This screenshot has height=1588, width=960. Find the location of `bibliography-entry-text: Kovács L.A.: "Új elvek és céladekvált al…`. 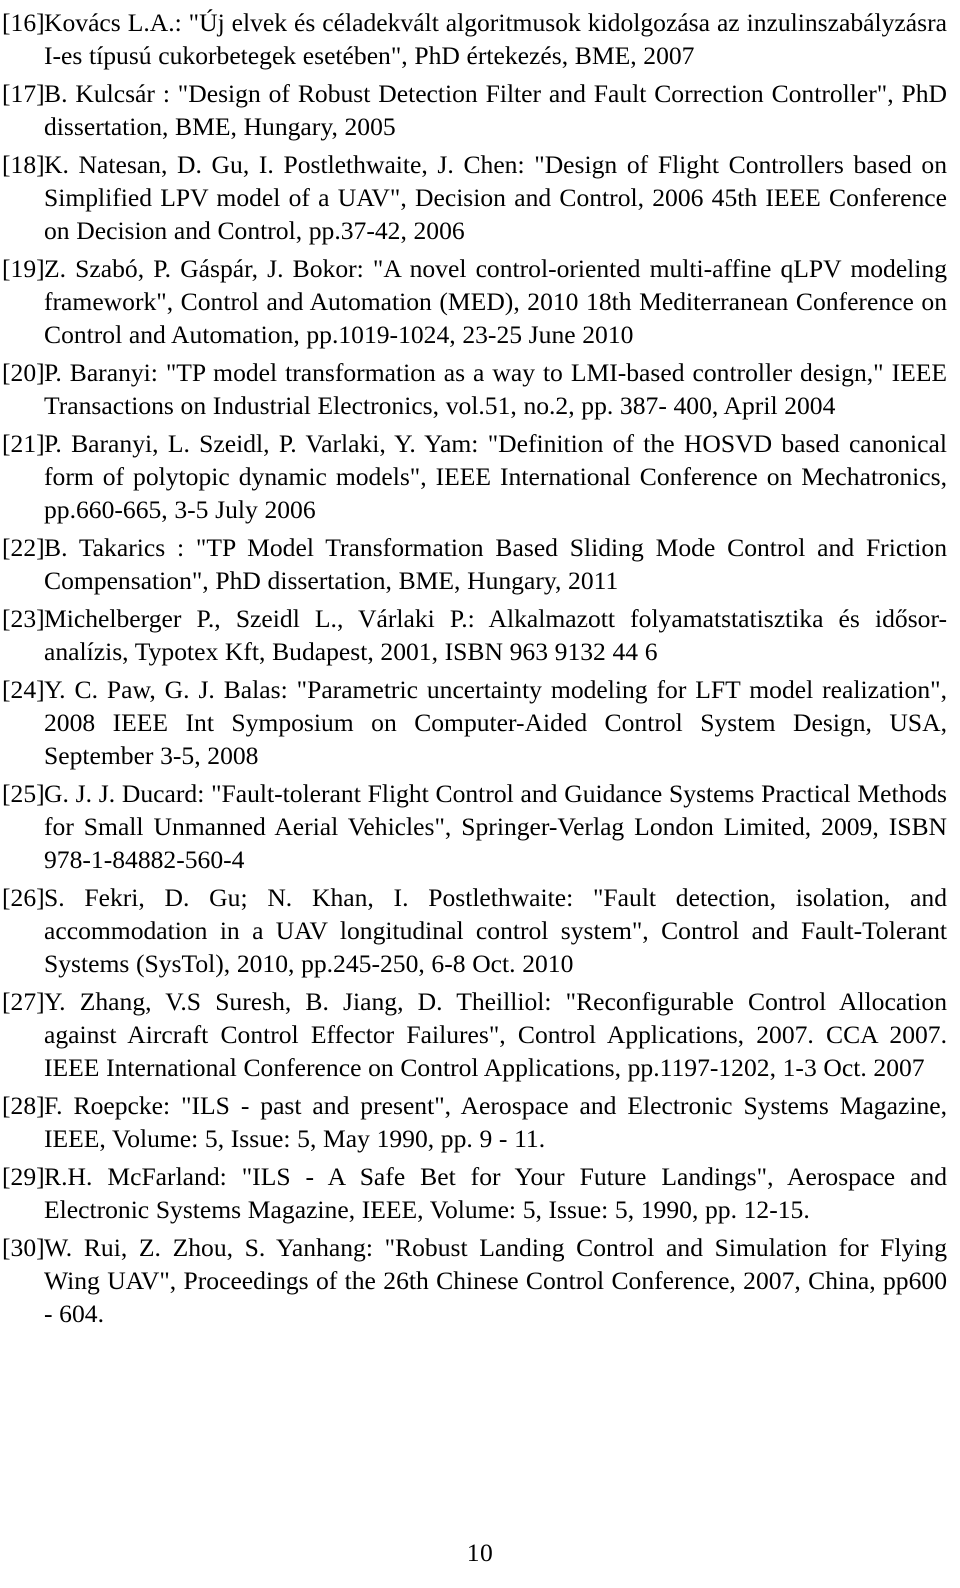

bibliography-entry-text: Kovács L.A.: "Új elvek és céladekvált al… is located at coordinates (495, 39).